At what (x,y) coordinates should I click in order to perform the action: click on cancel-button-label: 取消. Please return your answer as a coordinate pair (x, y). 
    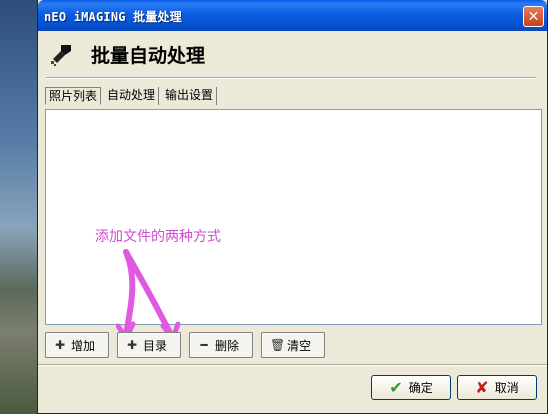
    Looking at the image, I should click on (506, 388).